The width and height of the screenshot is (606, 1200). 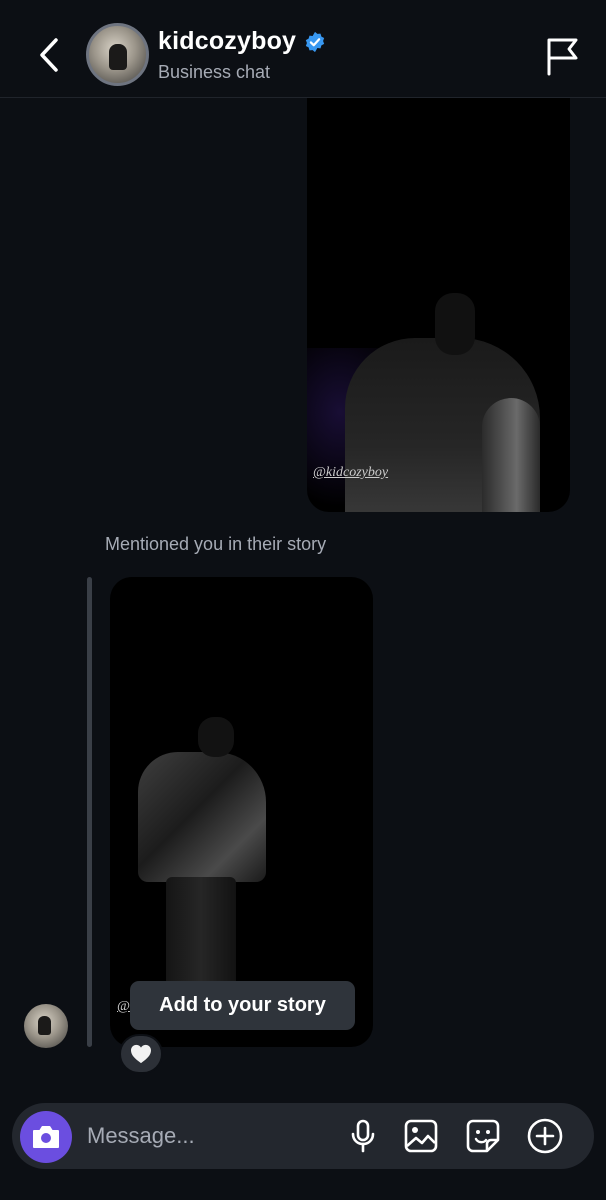 I want to click on reply-indicator, so click(x=89, y=812).